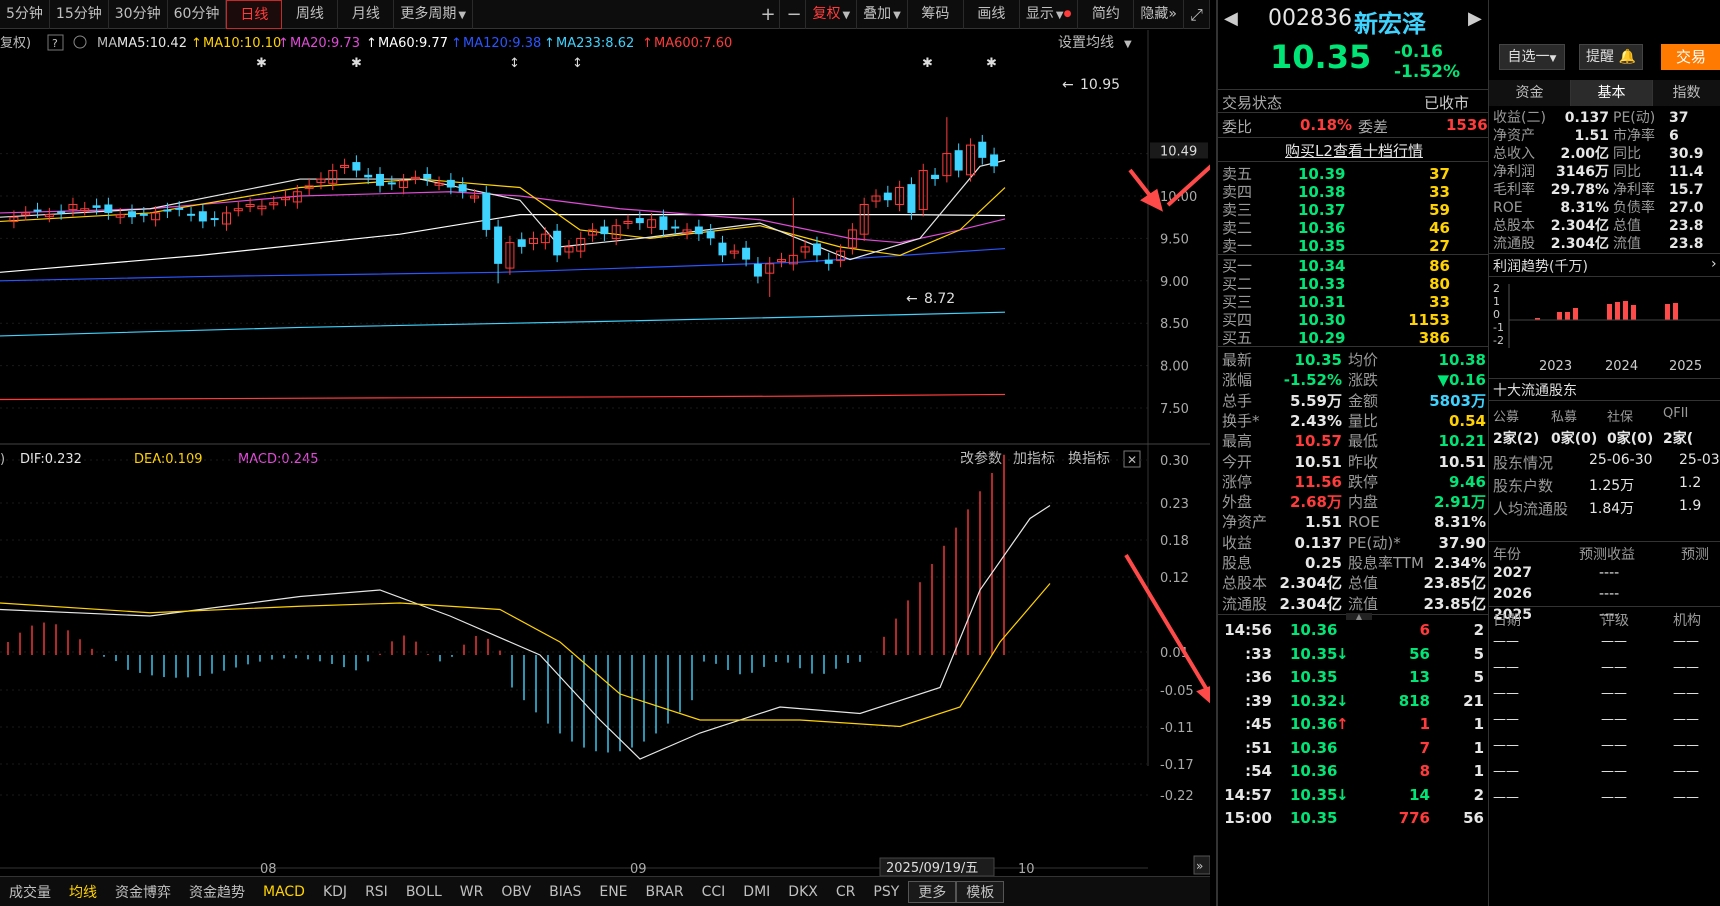  What do you see at coordinates (143, 892) in the screenshot?
I see `indicator-tab-资金博弈: 资金博弈` at bounding box center [143, 892].